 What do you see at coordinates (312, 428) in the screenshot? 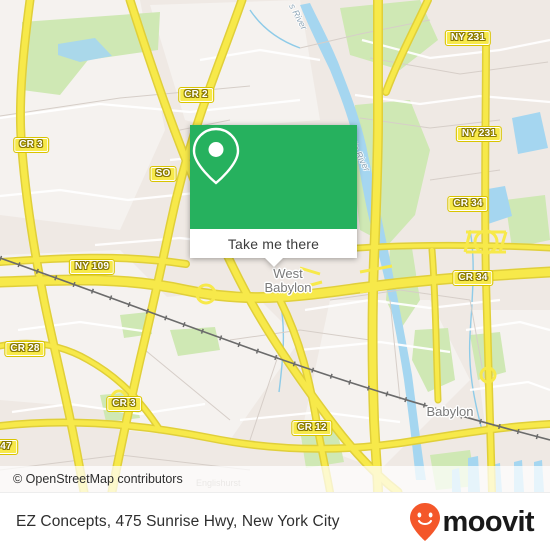
I see `highway-shield: CR 12` at bounding box center [312, 428].